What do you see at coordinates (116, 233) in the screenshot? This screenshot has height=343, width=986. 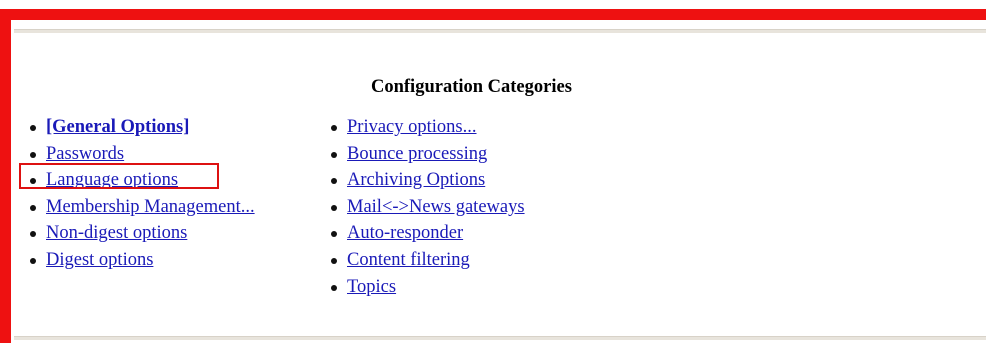 I see `link-non-digest-options: Non-digest options` at bounding box center [116, 233].